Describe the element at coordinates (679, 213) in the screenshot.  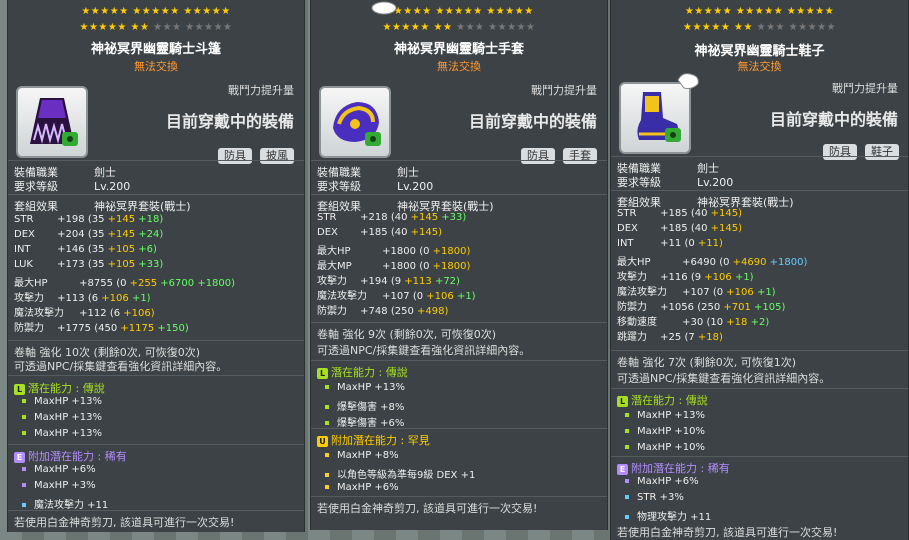
I see `stat-row: STR +185 (40 +145)` at that location.